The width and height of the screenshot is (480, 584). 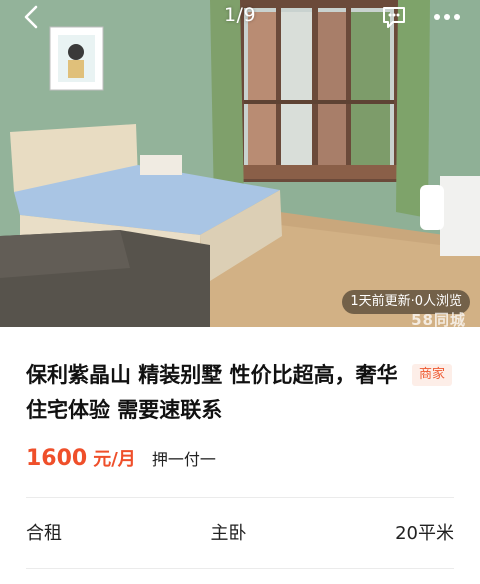 I want to click on room-area: 20平米, so click(x=424, y=533).